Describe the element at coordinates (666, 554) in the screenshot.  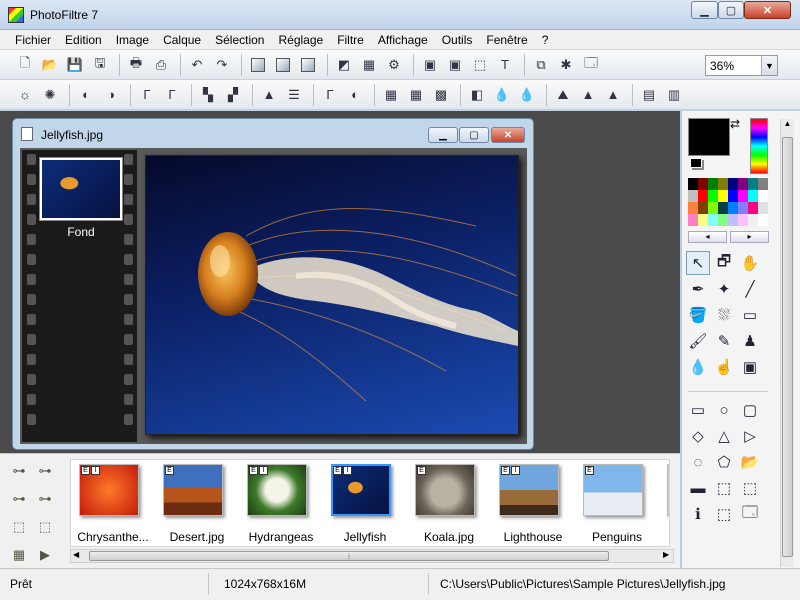
I see `scroll-right-icon: ▶` at that location.